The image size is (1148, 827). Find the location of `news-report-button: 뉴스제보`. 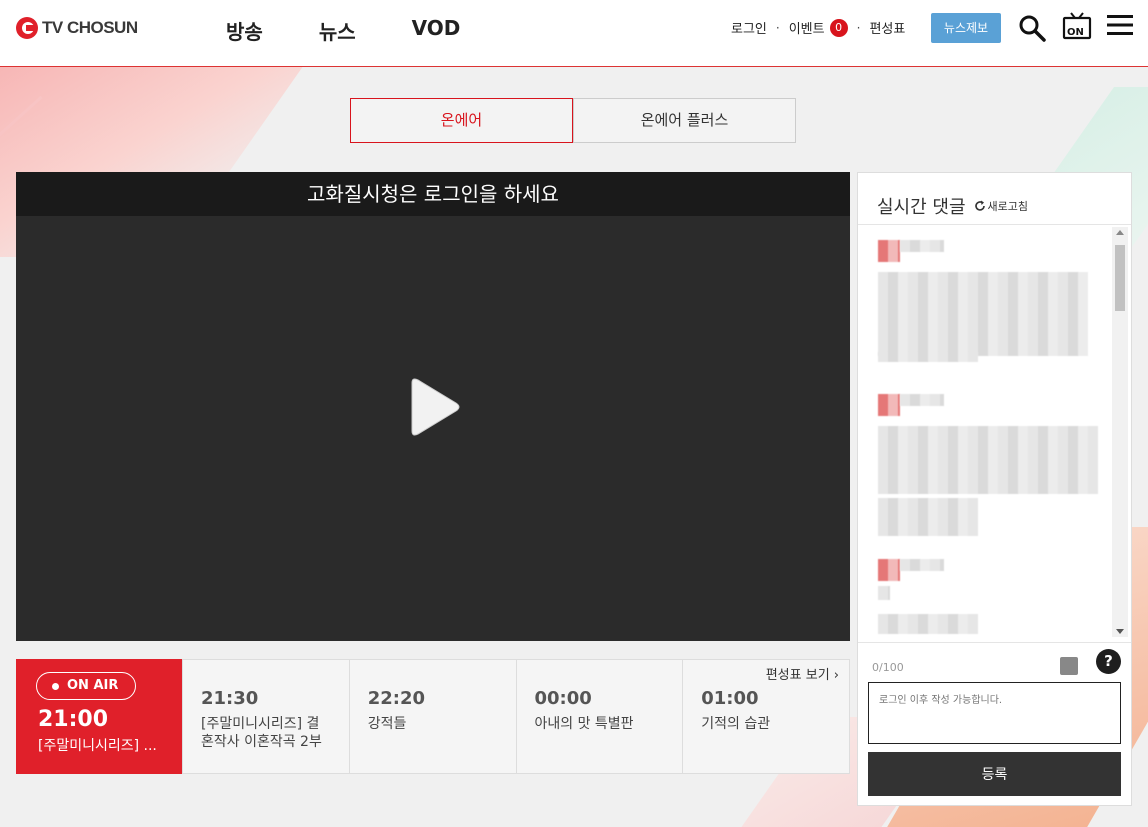

news-report-button: 뉴스제보 is located at coordinates (966, 28).